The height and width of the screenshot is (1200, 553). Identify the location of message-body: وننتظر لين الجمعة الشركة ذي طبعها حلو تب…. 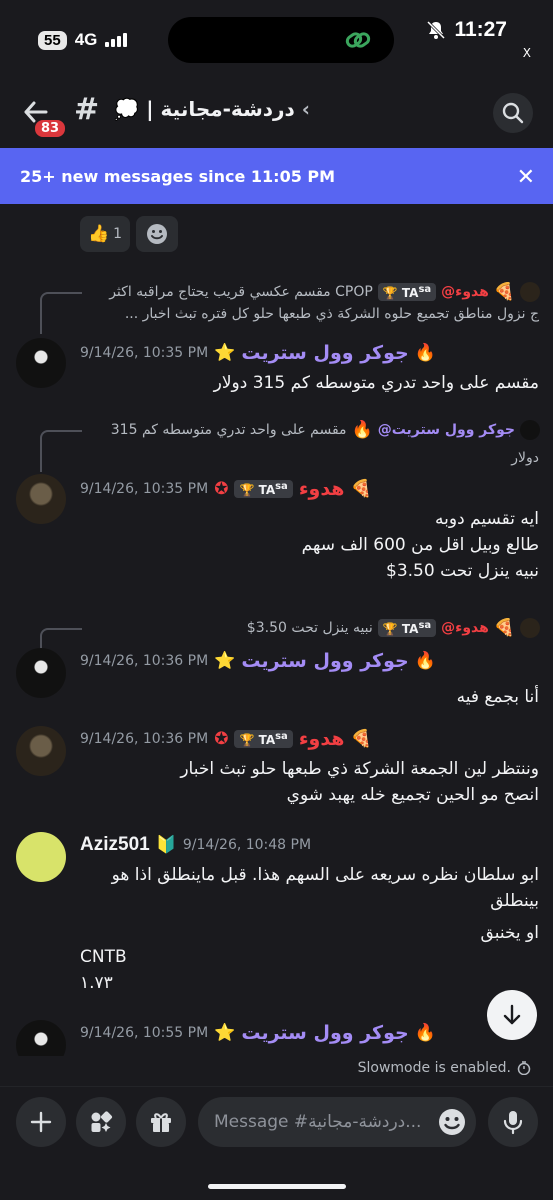
(309, 782).